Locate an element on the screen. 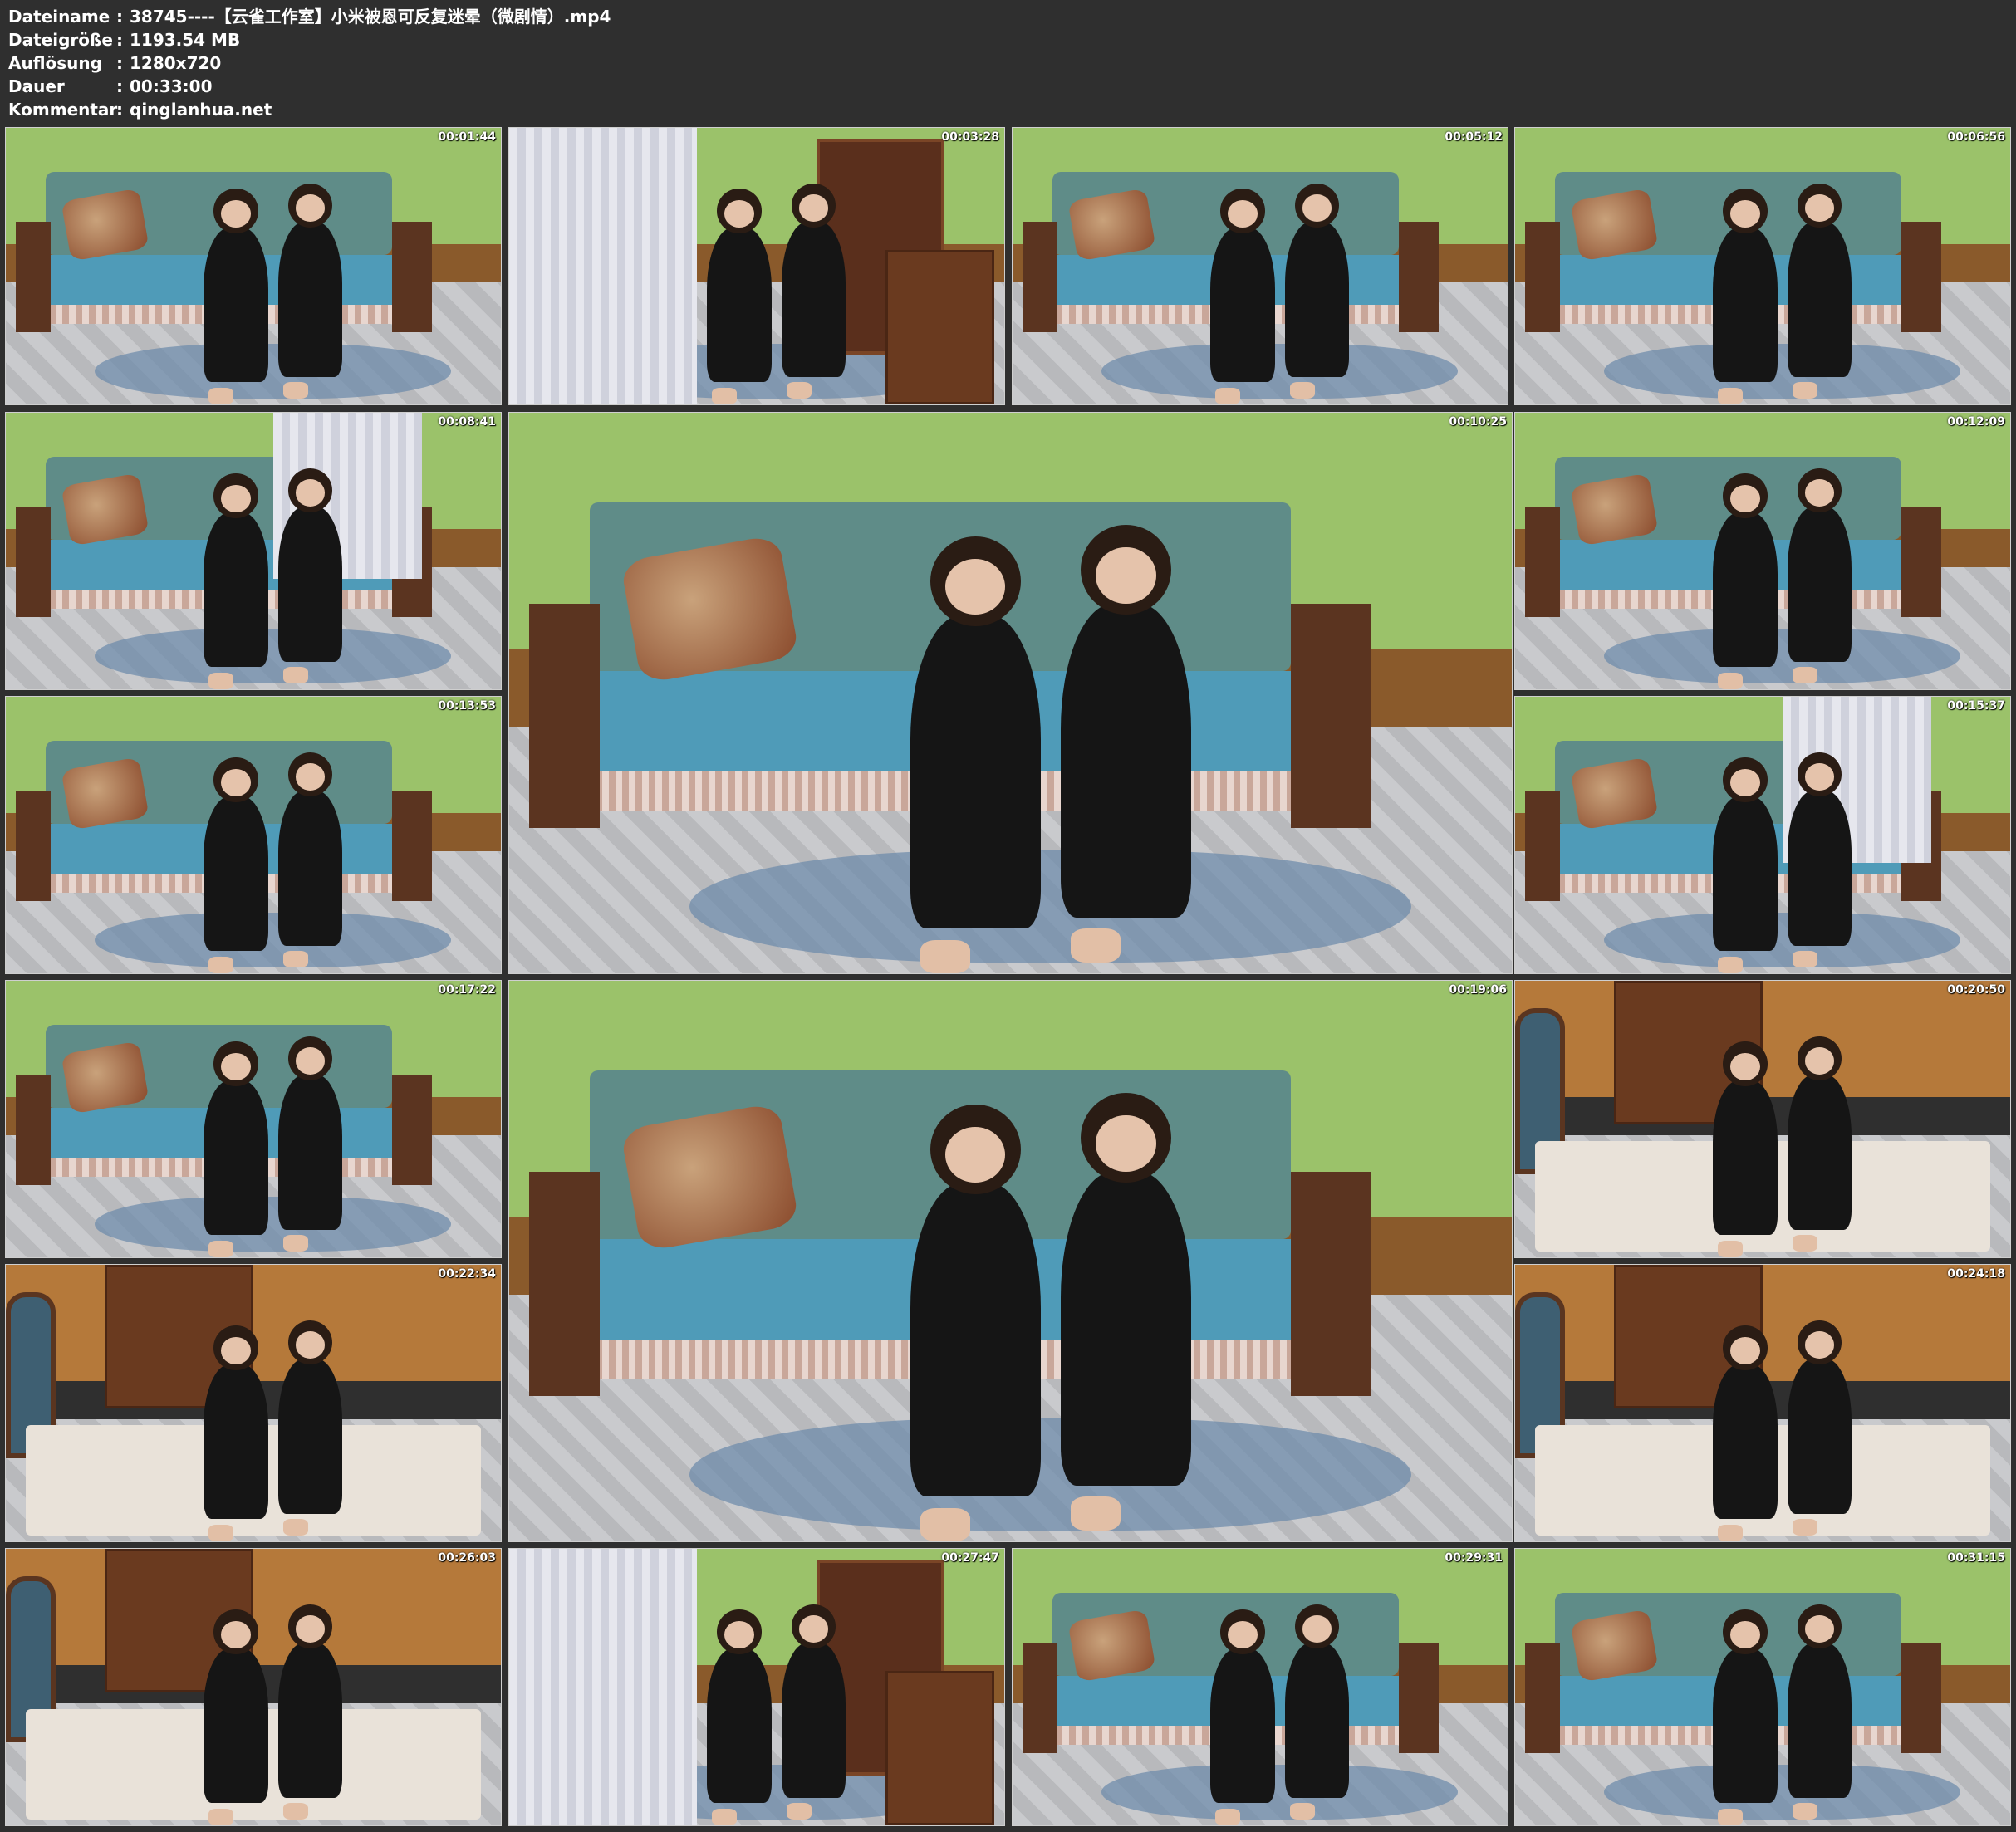 Image resolution: width=2016 pixels, height=1832 pixels. thumbnail: 00:13:53 is located at coordinates (254, 835).